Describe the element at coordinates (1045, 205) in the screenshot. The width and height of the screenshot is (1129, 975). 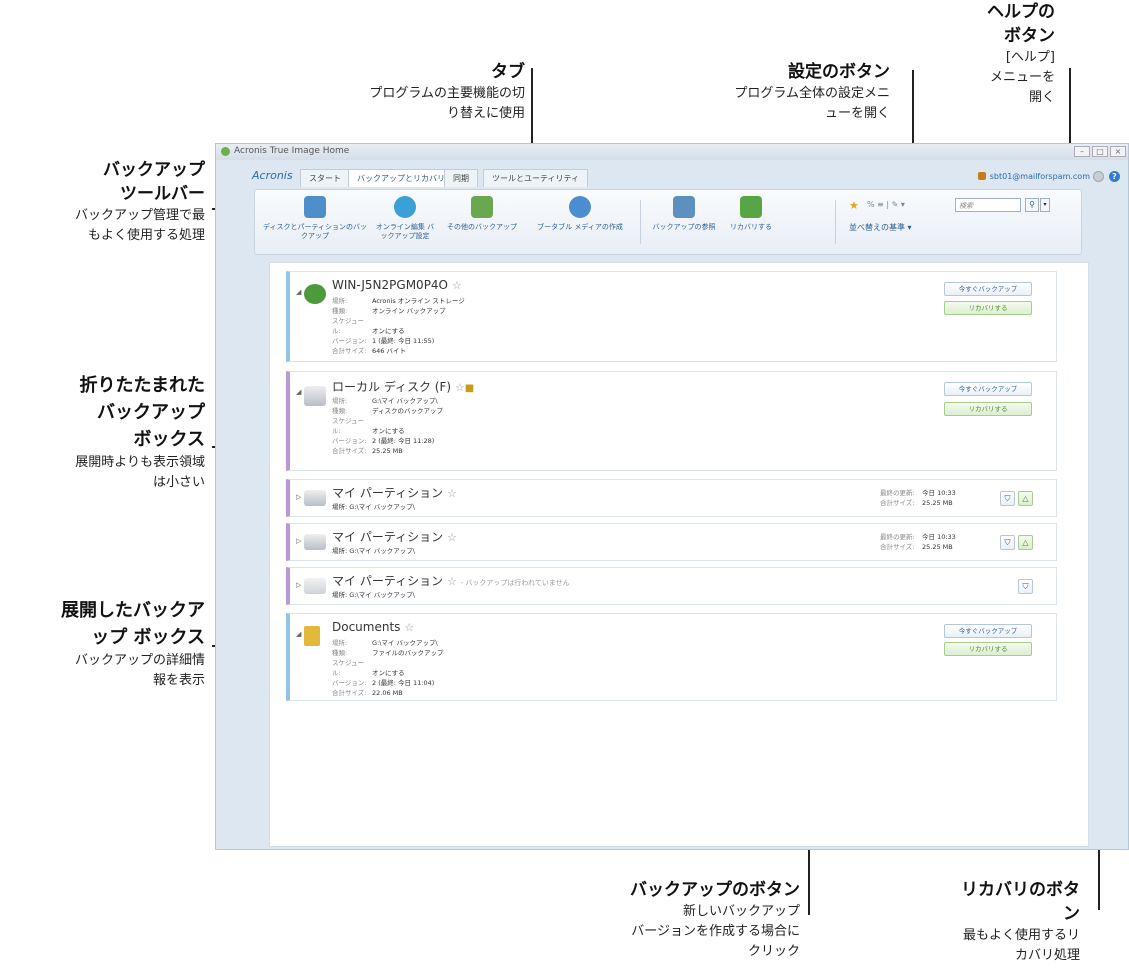
I see `chevron-down-icon: ▾` at that location.